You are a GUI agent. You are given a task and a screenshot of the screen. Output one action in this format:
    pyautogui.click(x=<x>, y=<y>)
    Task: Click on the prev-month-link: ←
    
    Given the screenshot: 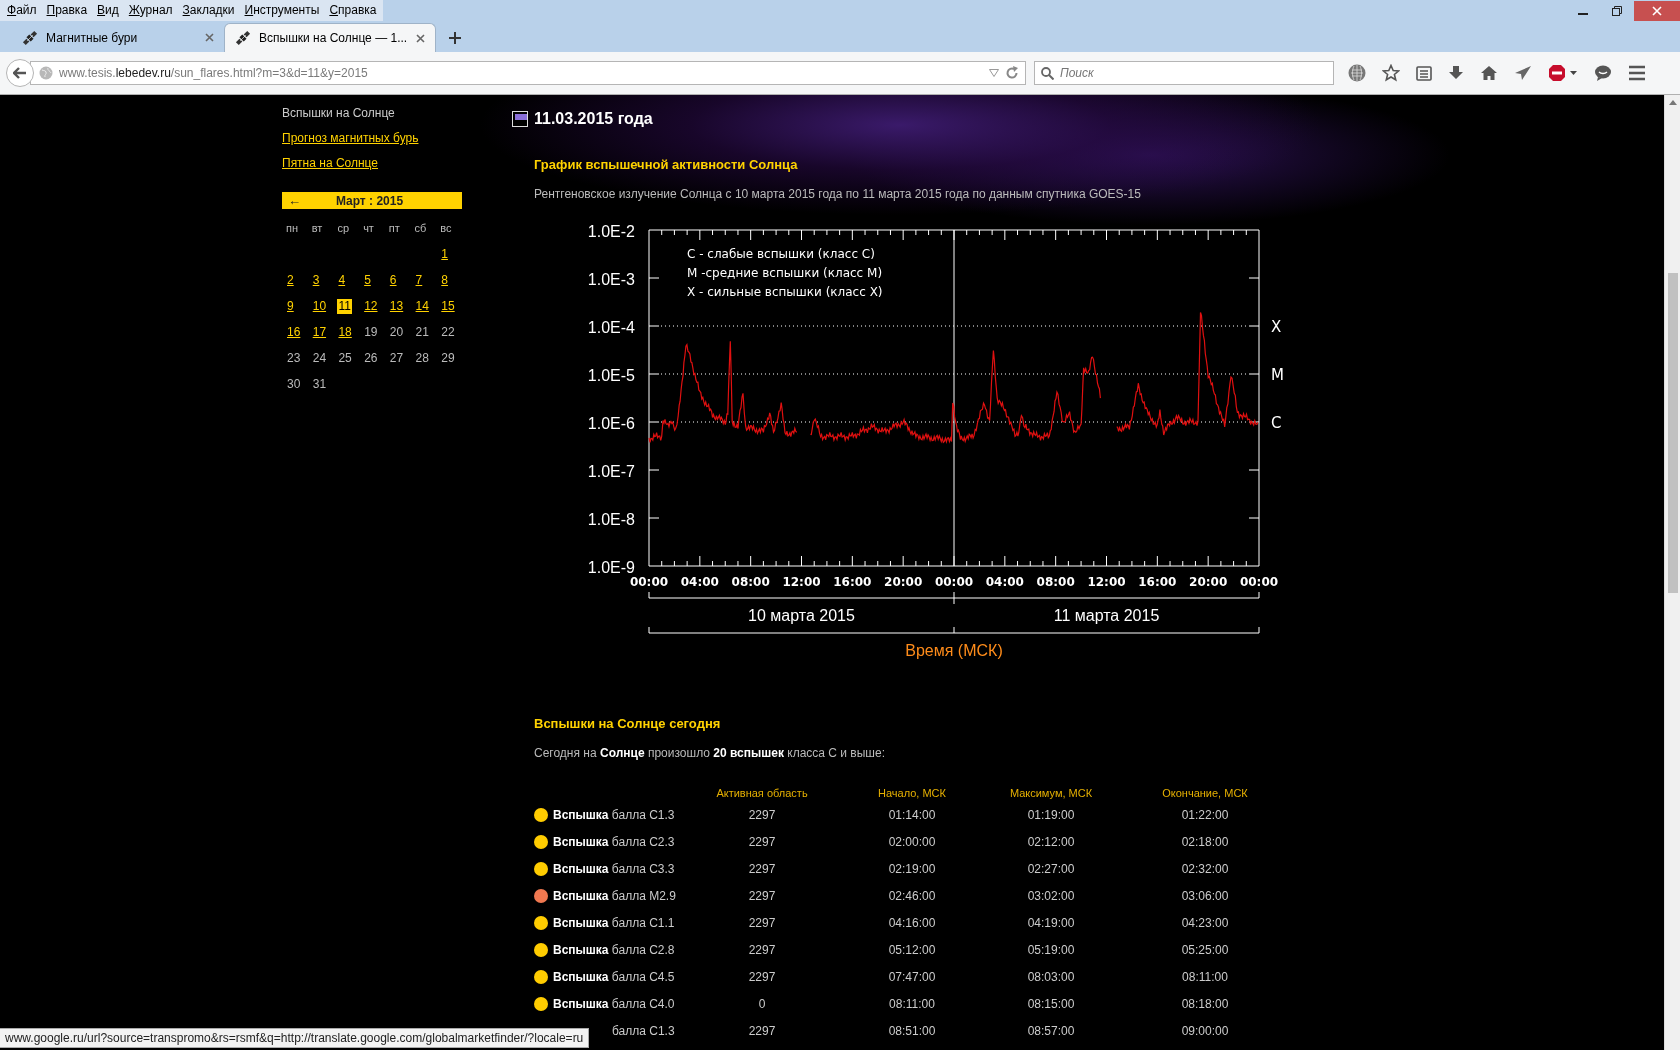 What is the action you would take?
    pyautogui.click(x=294, y=200)
    